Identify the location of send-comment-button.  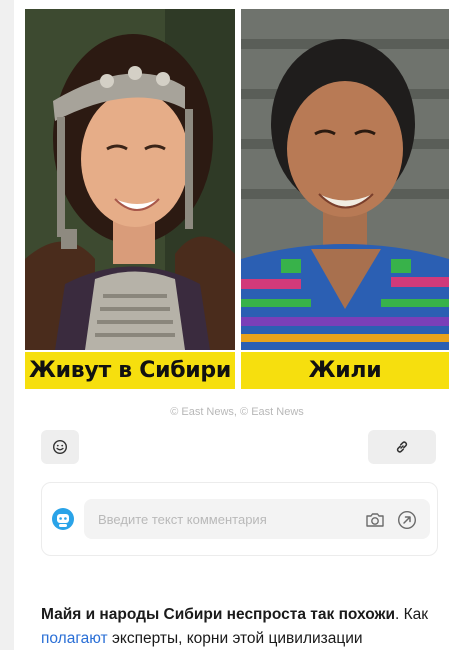
(407, 520).